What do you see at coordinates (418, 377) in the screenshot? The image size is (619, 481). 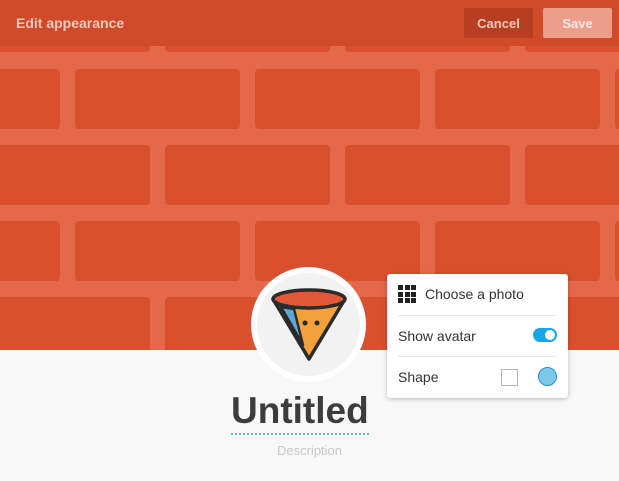 I see `shape-label: Shape` at bounding box center [418, 377].